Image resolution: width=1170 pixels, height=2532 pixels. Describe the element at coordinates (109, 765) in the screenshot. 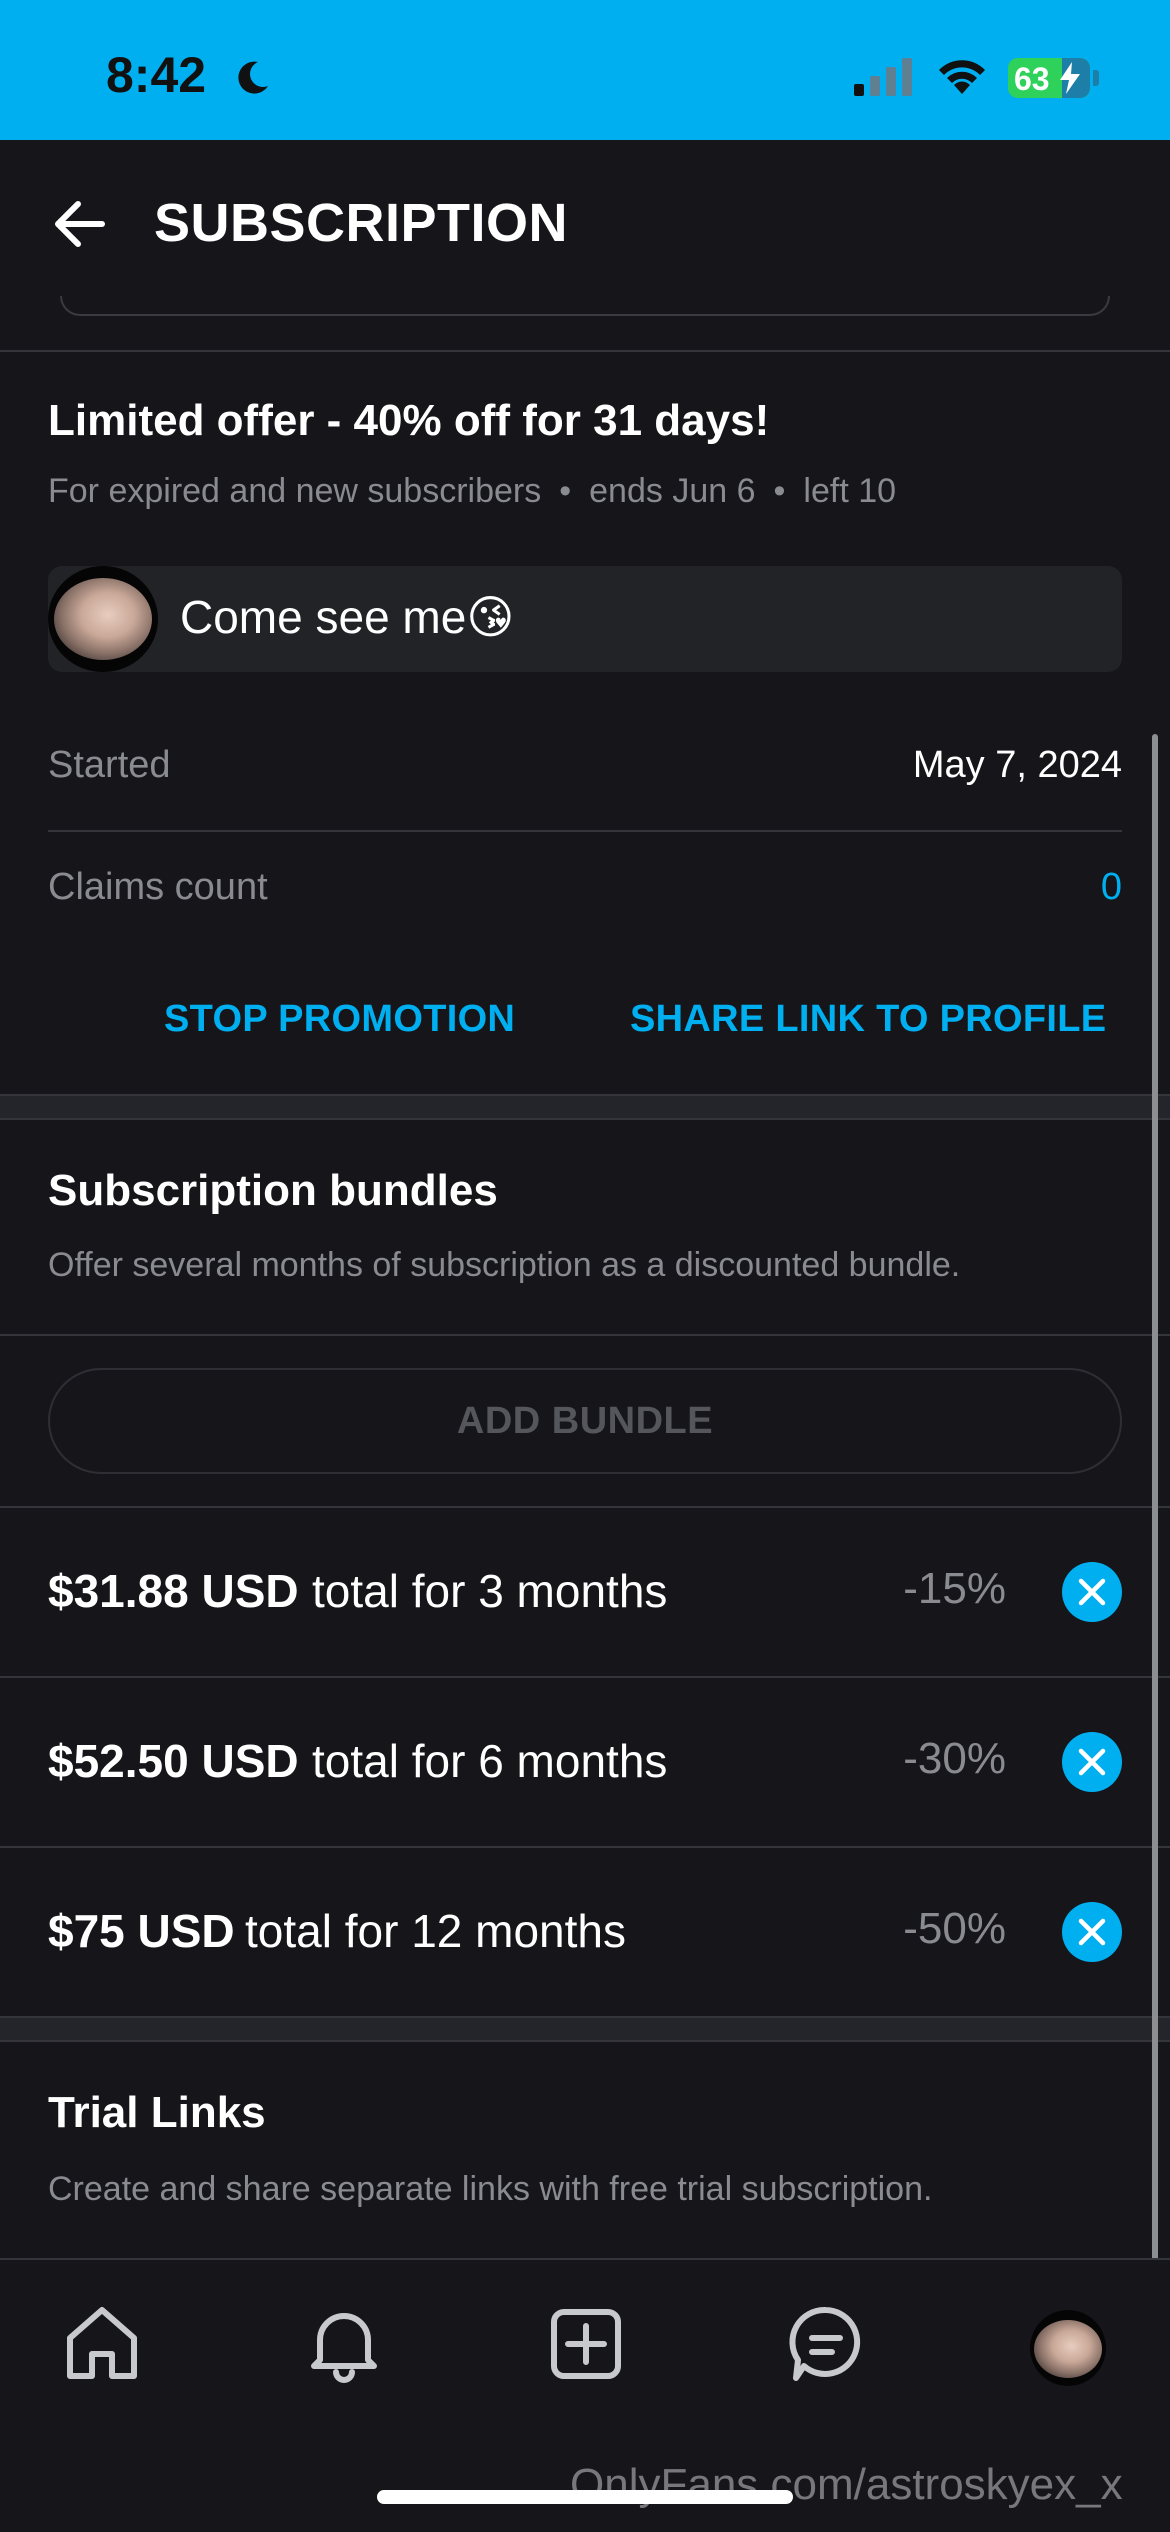

I see `started-label: Started` at that location.